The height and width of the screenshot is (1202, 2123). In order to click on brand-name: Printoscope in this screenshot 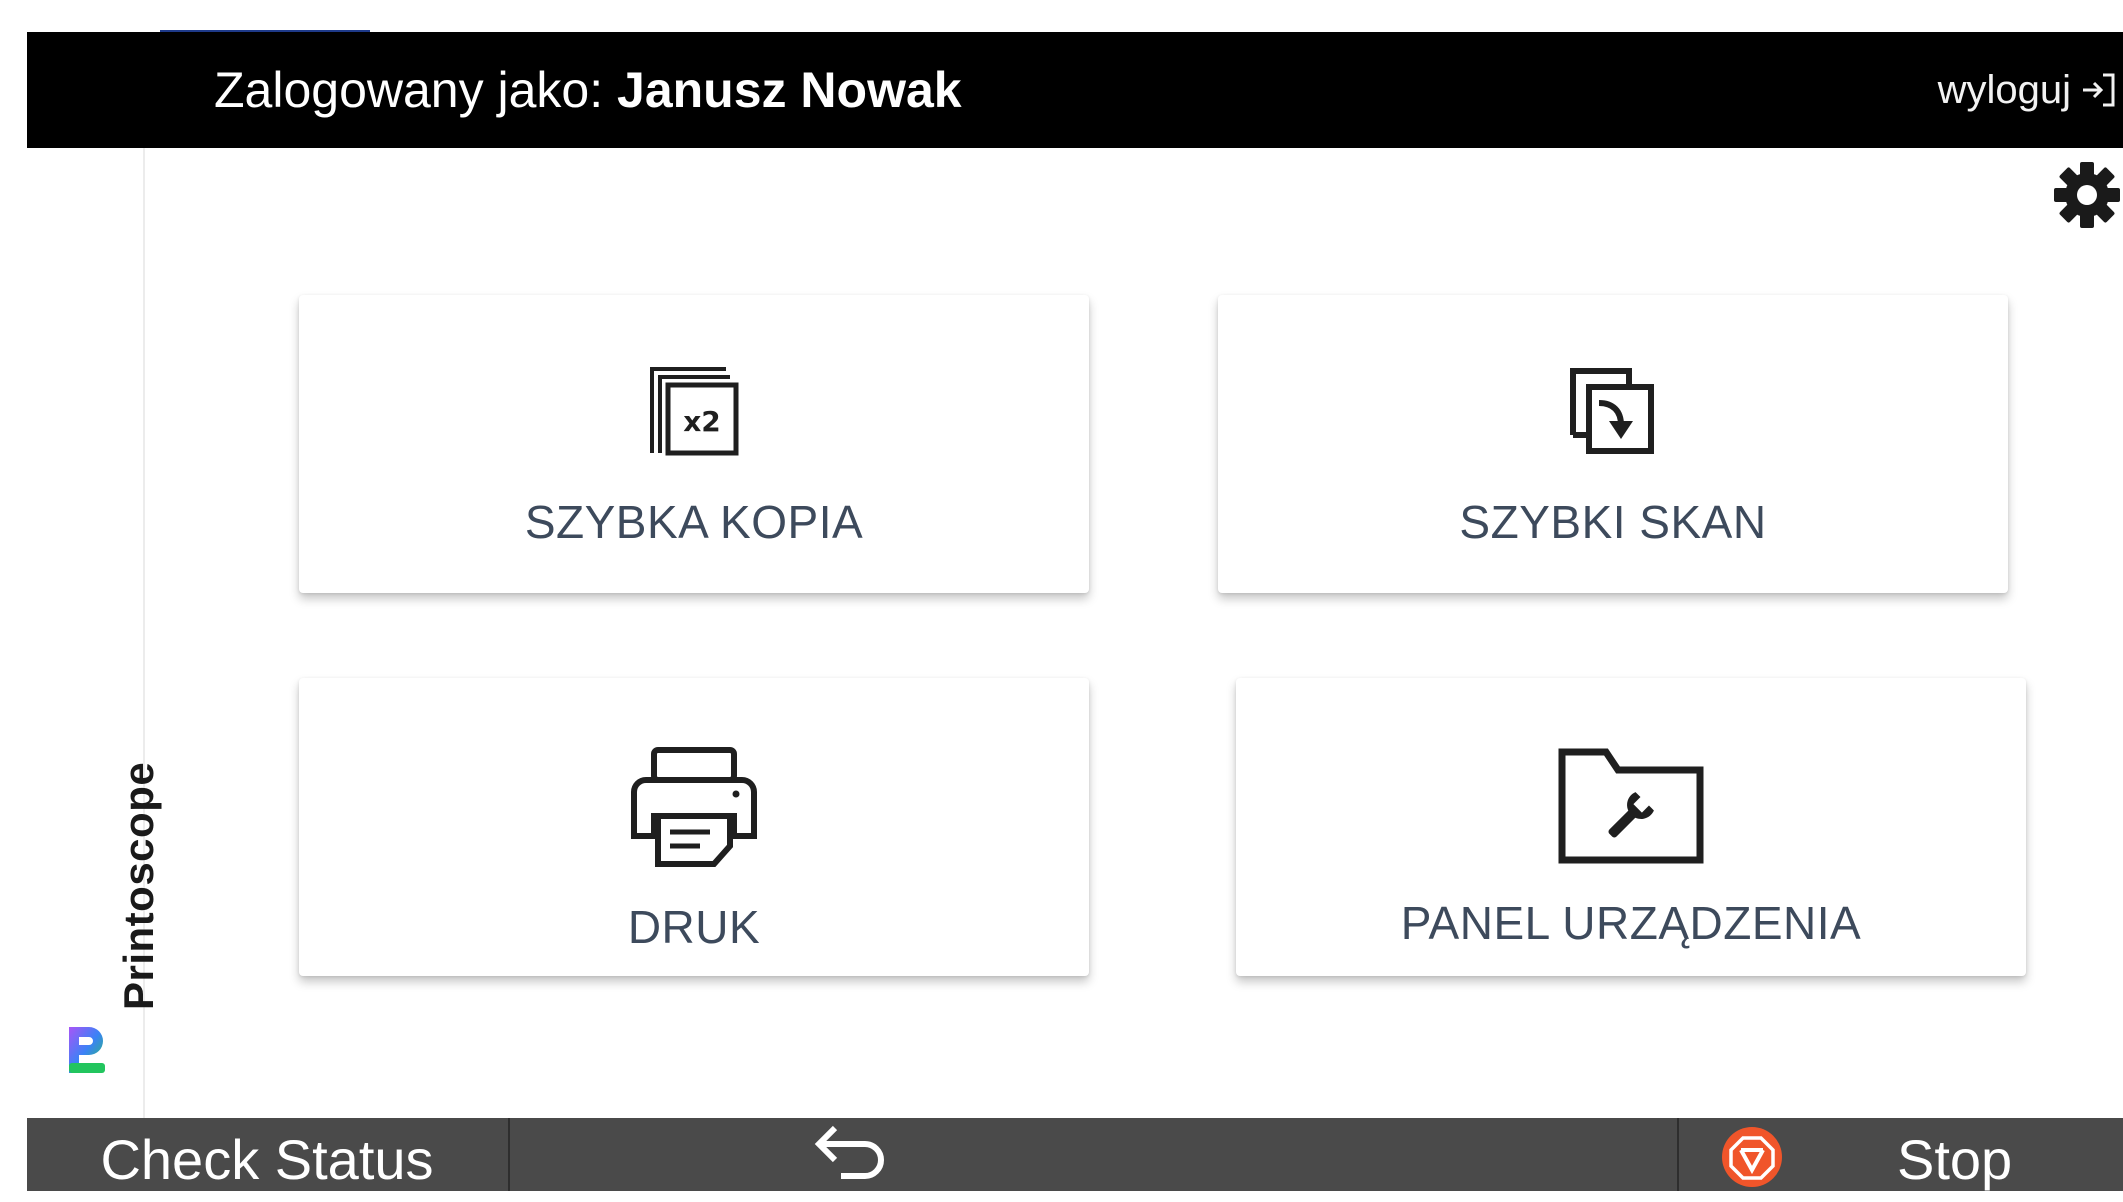, I will do `click(138, 885)`.